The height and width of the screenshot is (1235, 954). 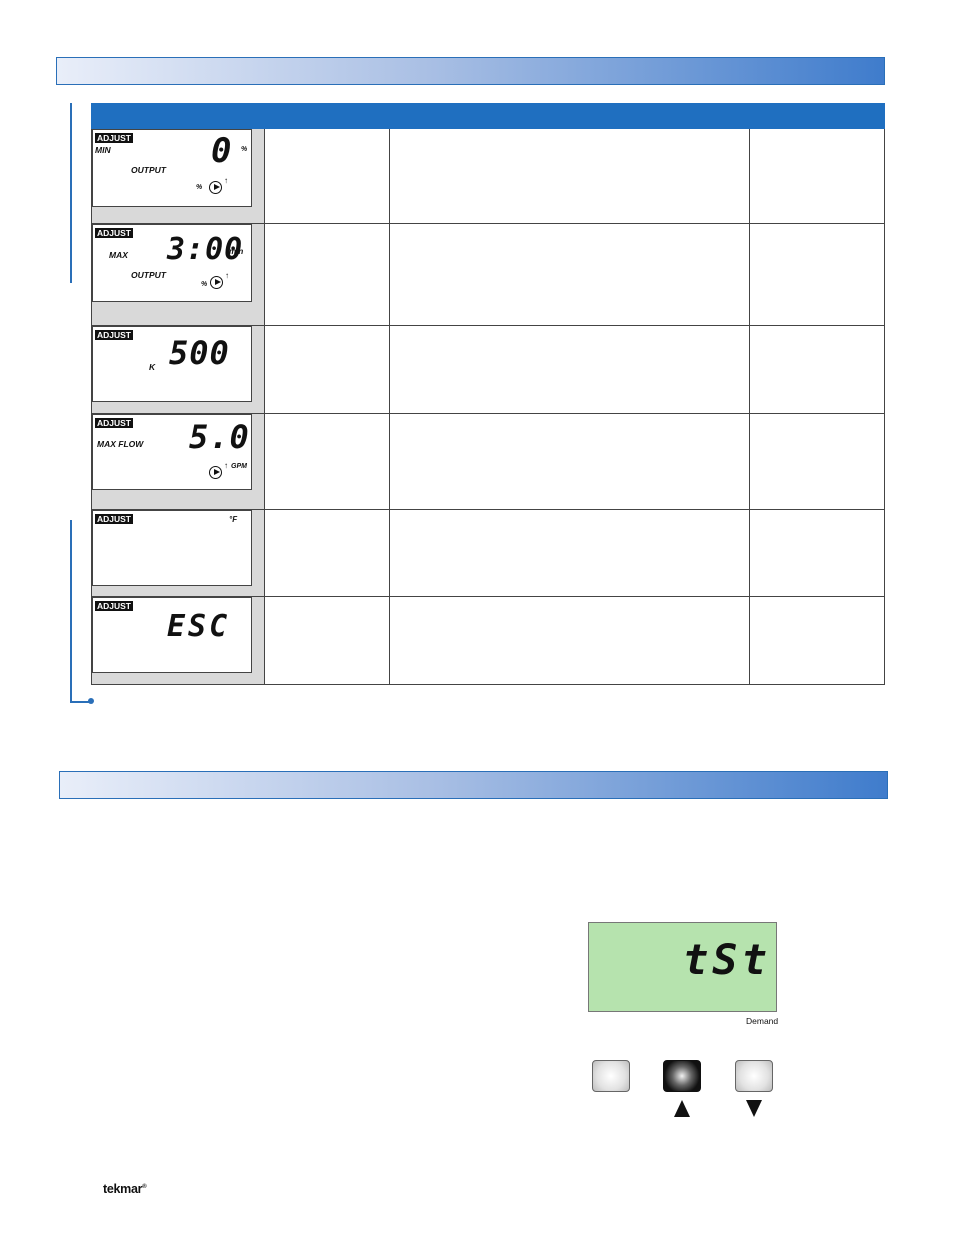 I want to click on bracket-line-top, so click(x=71, y=193).